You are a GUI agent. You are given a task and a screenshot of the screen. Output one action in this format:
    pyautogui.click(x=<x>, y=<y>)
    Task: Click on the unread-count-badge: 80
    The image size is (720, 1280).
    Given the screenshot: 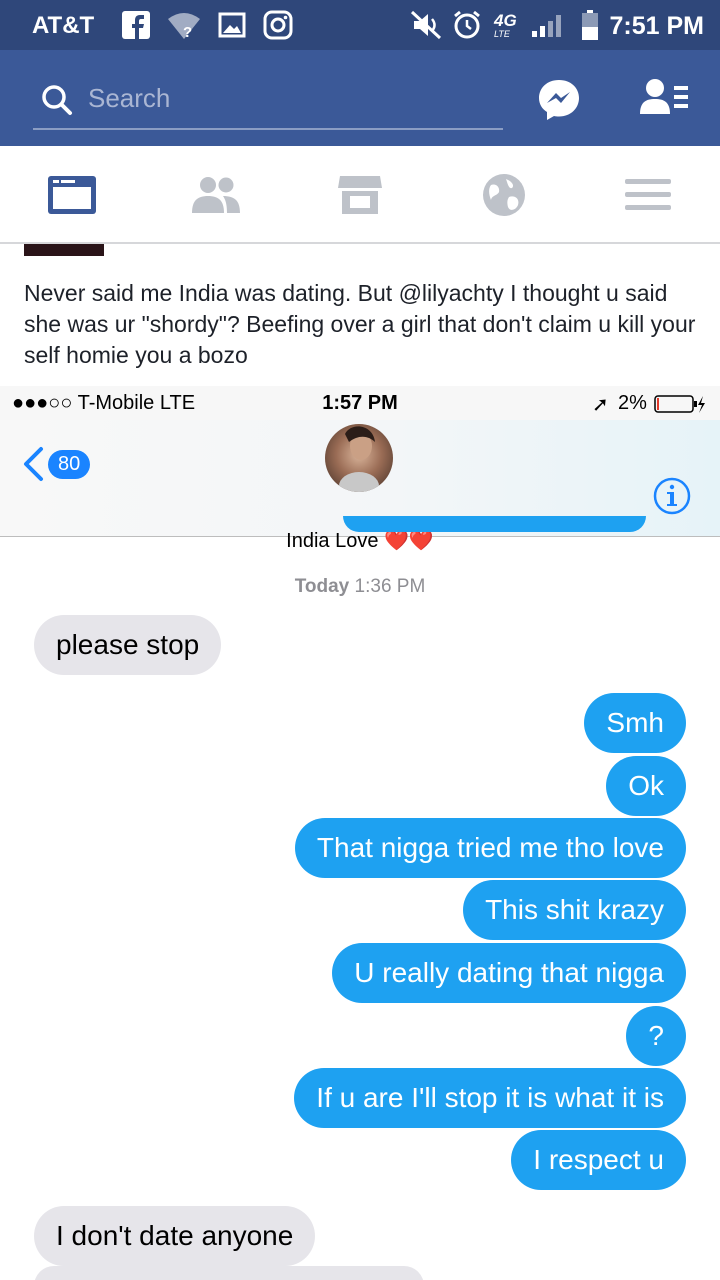 What is the action you would take?
    pyautogui.click(x=69, y=464)
    